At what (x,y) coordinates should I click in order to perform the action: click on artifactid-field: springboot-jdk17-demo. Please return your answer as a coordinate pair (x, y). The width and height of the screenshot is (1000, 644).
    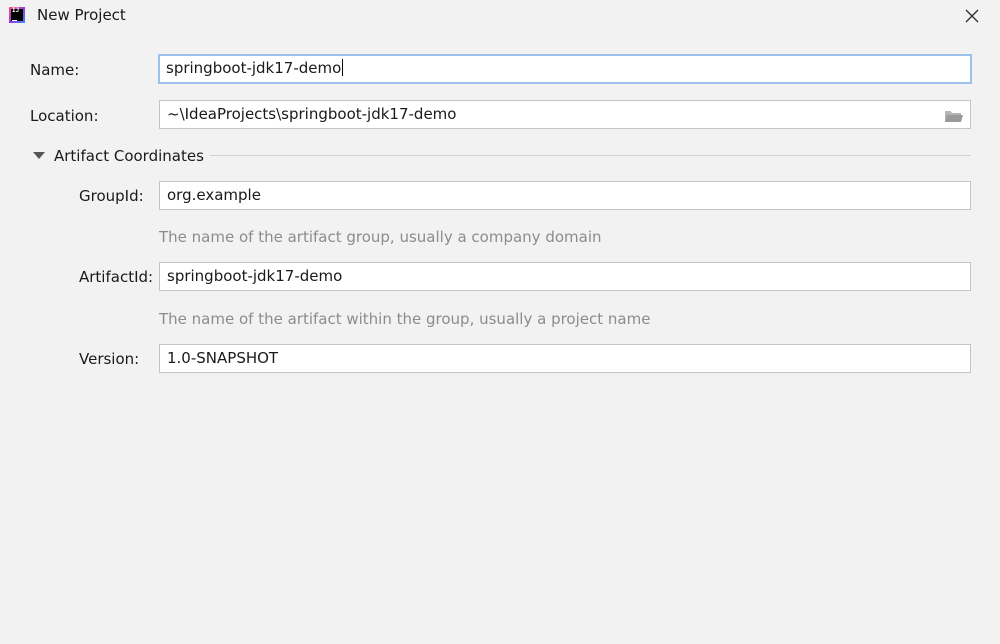
    Looking at the image, I should click on (565, 276).